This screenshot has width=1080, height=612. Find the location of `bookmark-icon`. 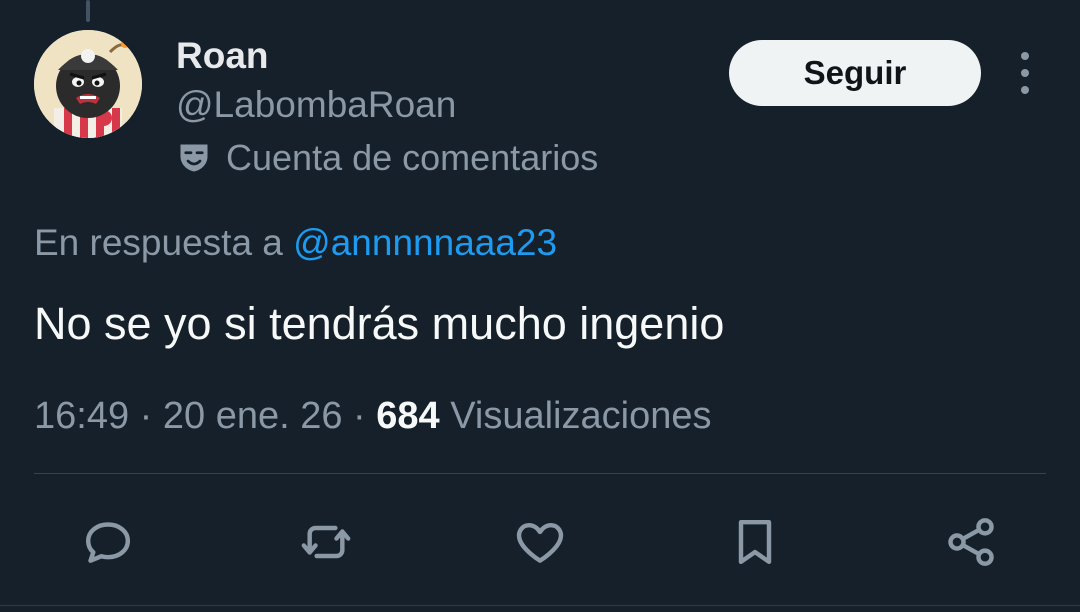

bookmark-icon is located at coordinates (755, 542).